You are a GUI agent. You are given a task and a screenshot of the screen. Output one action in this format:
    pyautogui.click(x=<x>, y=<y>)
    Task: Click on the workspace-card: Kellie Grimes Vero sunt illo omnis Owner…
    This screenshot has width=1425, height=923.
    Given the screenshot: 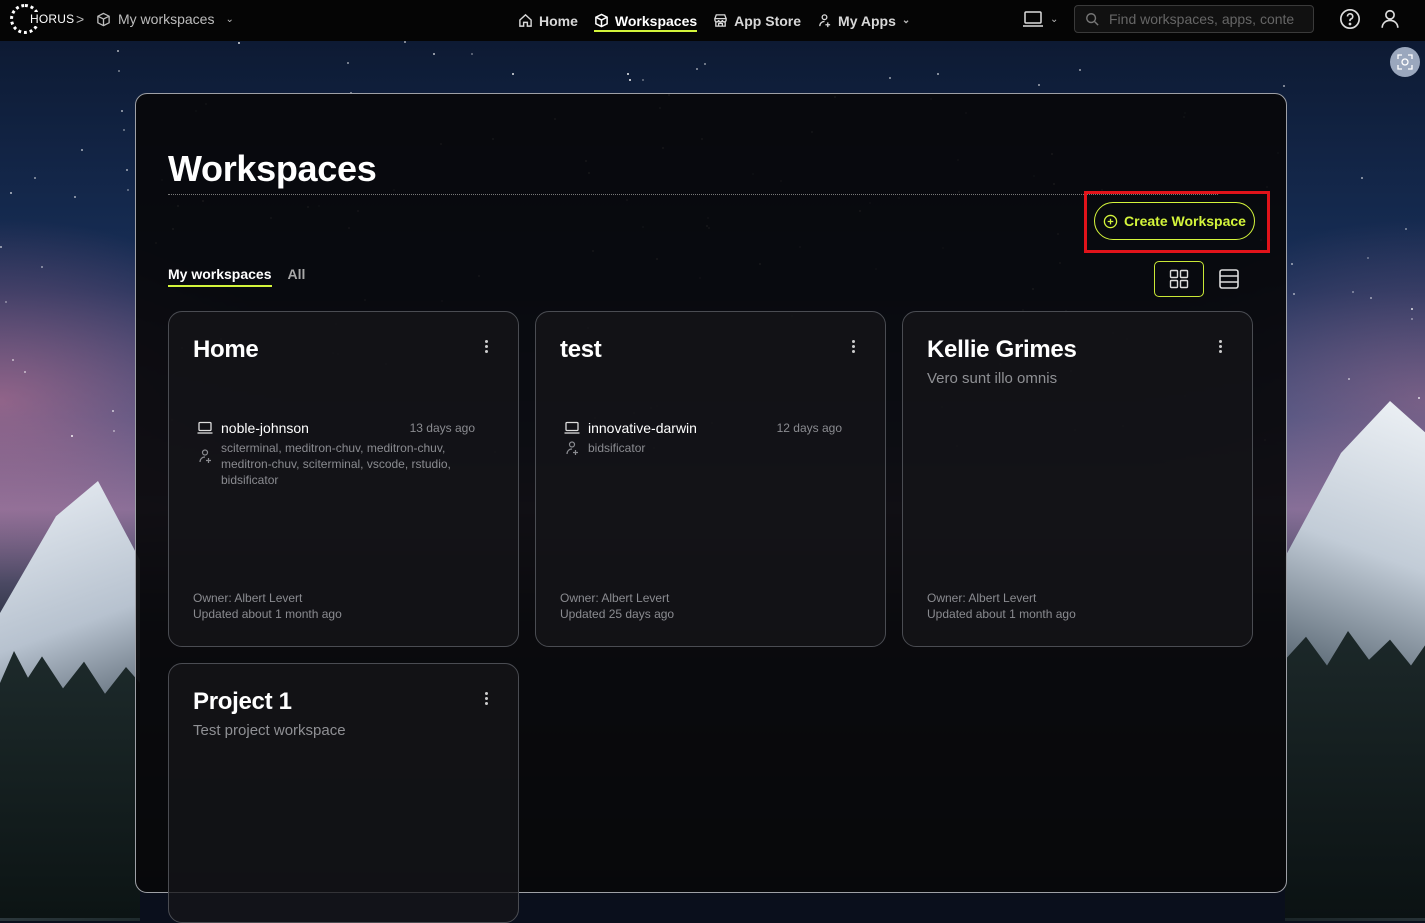 What is the action you would take?
    pyautogui.click(x=1077, y=479)
    